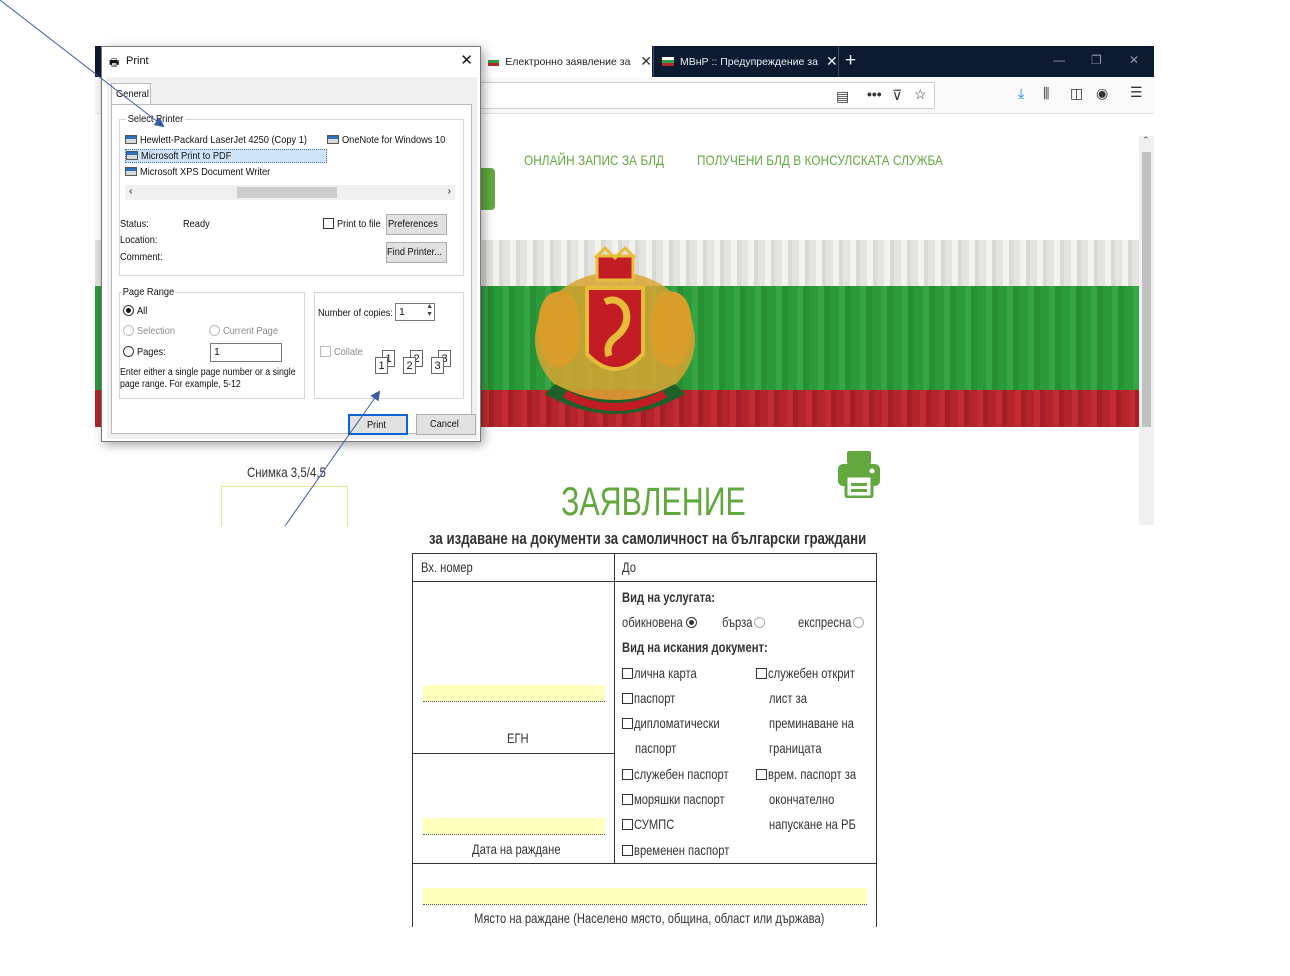 The image size is (1290, 976). I want to click on printer-item: OneNote for Windows 10, so click(392, 140).